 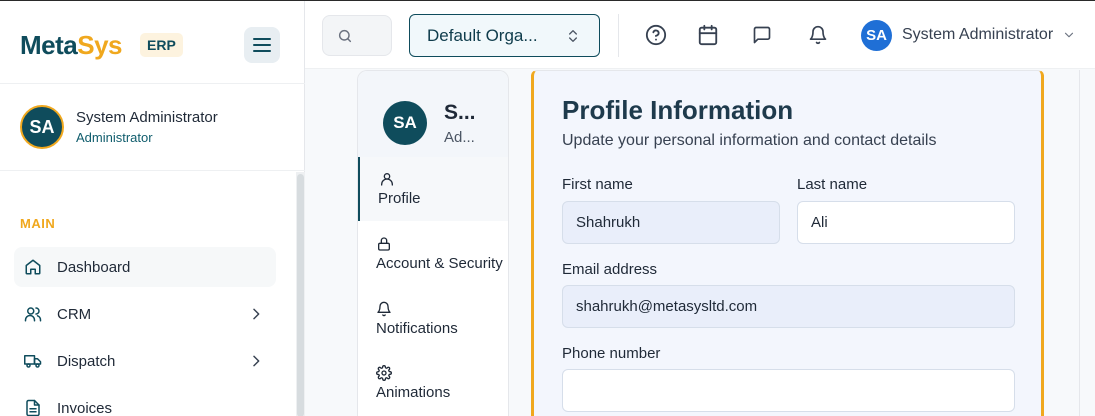 I want to click on user-role: Administrator, so click(x=114, y=137).